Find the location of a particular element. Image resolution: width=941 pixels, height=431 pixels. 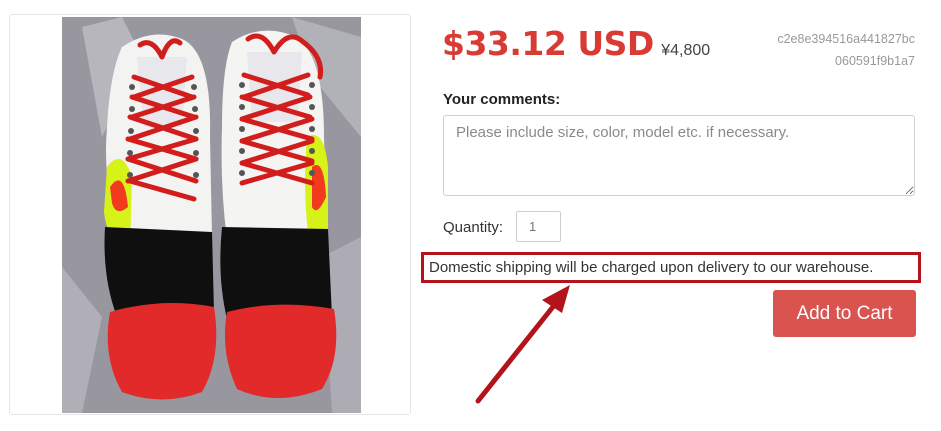

left-shoe is located at coordinates (160, 217).